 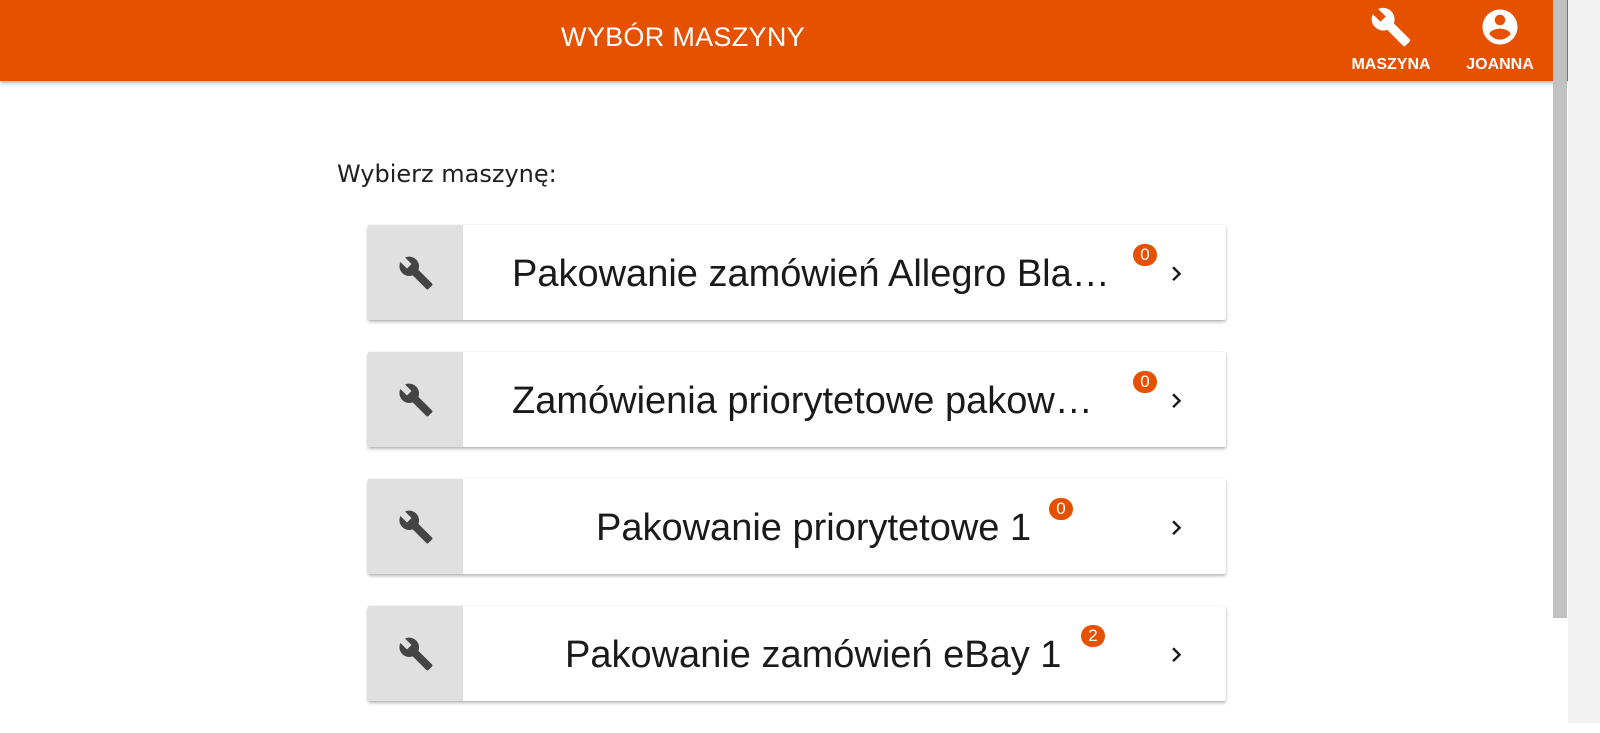 I want to click on machine-card: Pakowanie zamówień eBay 1 2, so click(x=797, y=653).